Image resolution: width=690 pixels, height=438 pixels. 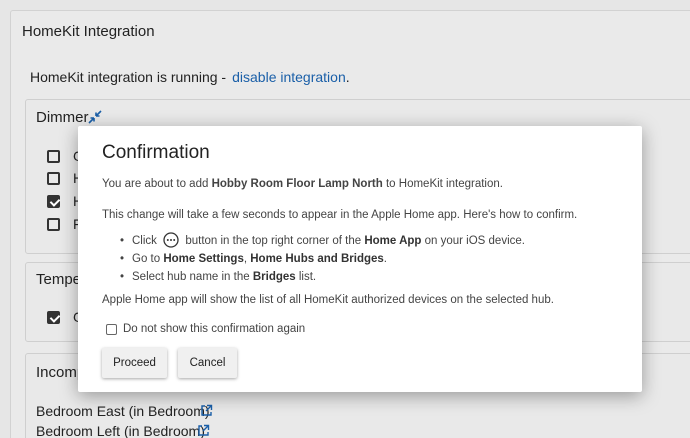 What do you see at coordinates (473, 241) in the screenshot?
I see `step-1-text-c: on your iOS device.` at bounding box center [473, 241].